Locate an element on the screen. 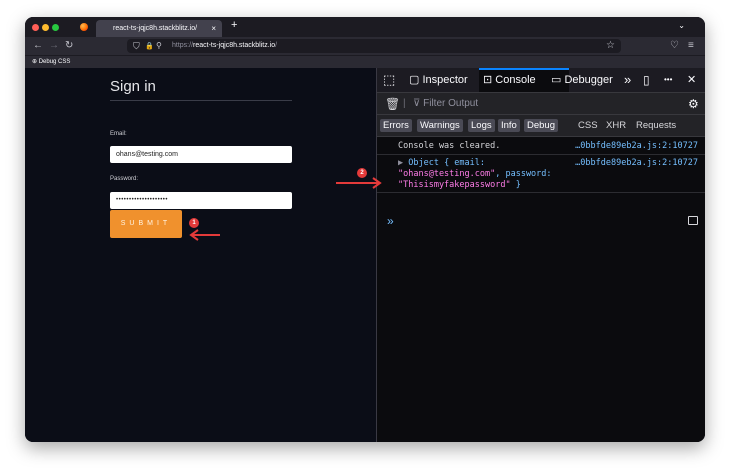 This screenshot has width=730, height=475. annotation-arrows is located at coordinates (285, 209).